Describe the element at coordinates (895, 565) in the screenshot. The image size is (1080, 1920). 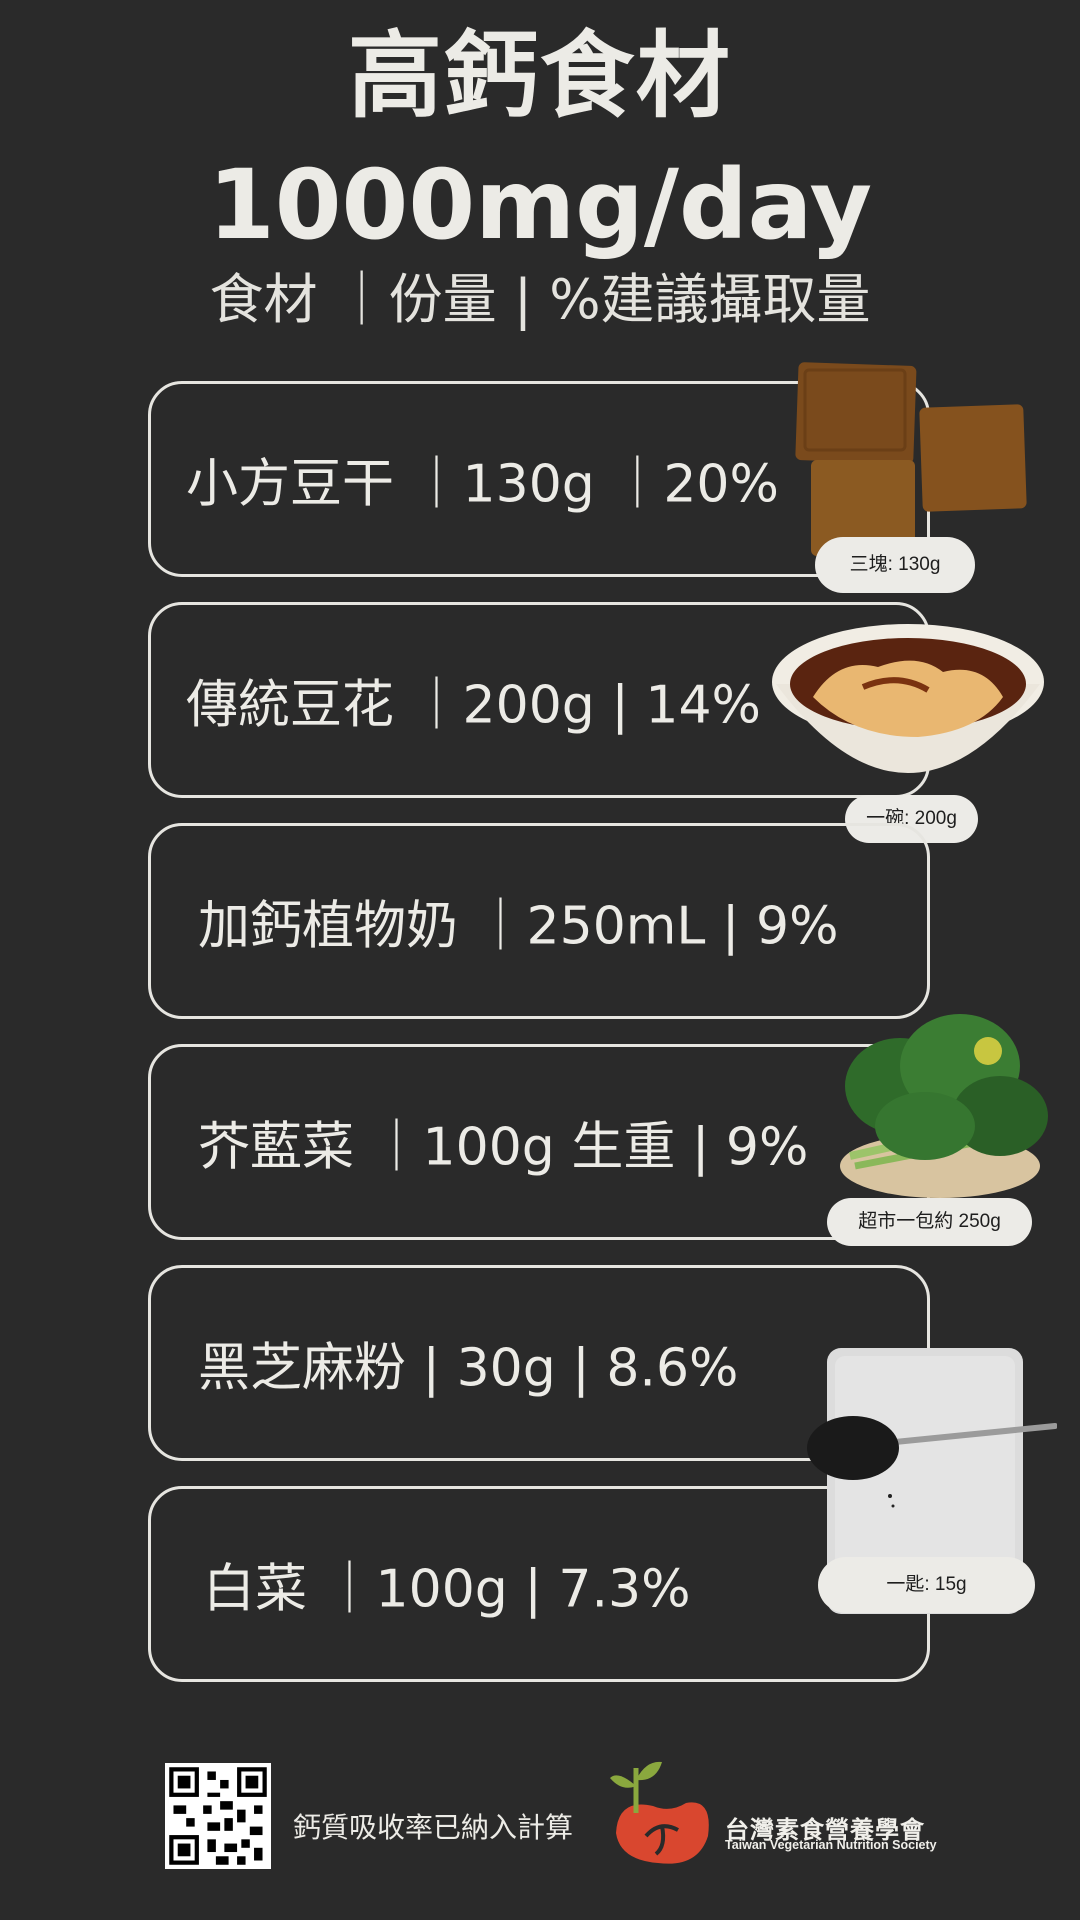
I see `portion-tag: 三塊: 130g` at that location.